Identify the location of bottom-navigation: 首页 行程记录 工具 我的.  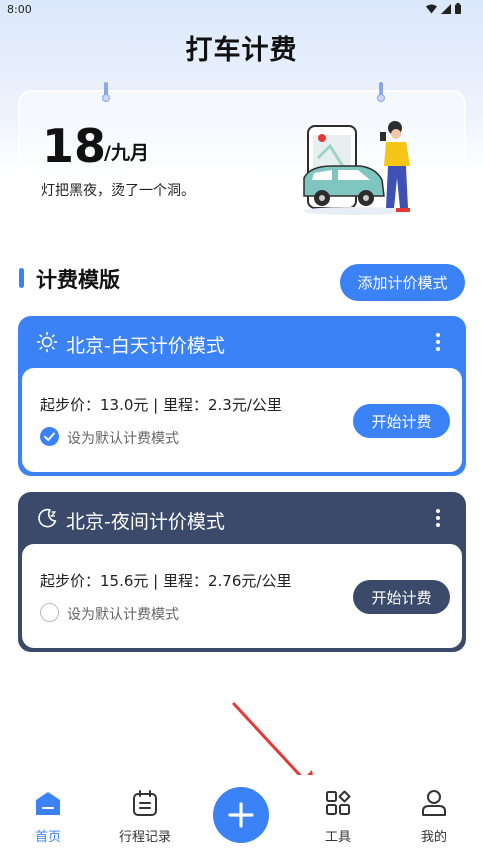
(241, 816).